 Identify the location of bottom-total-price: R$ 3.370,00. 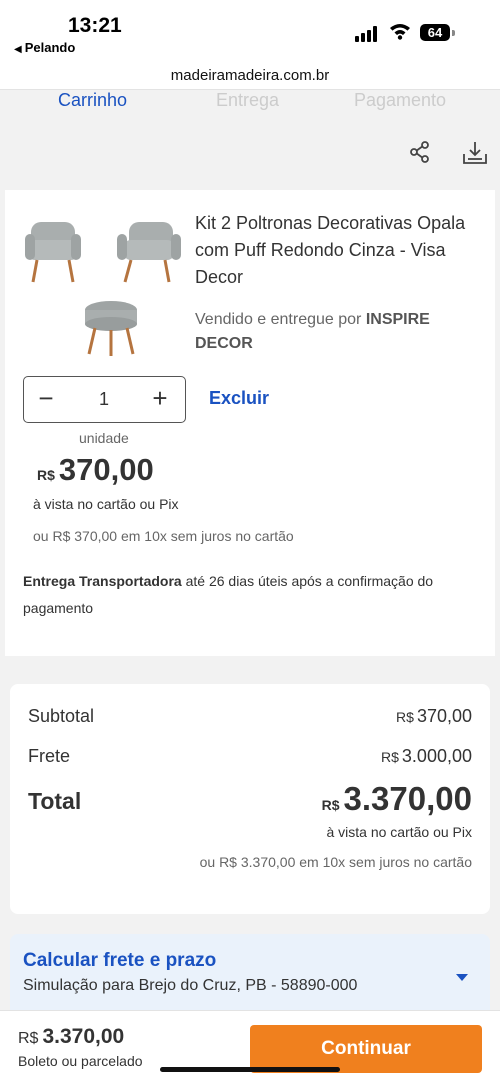
(71, 1037).